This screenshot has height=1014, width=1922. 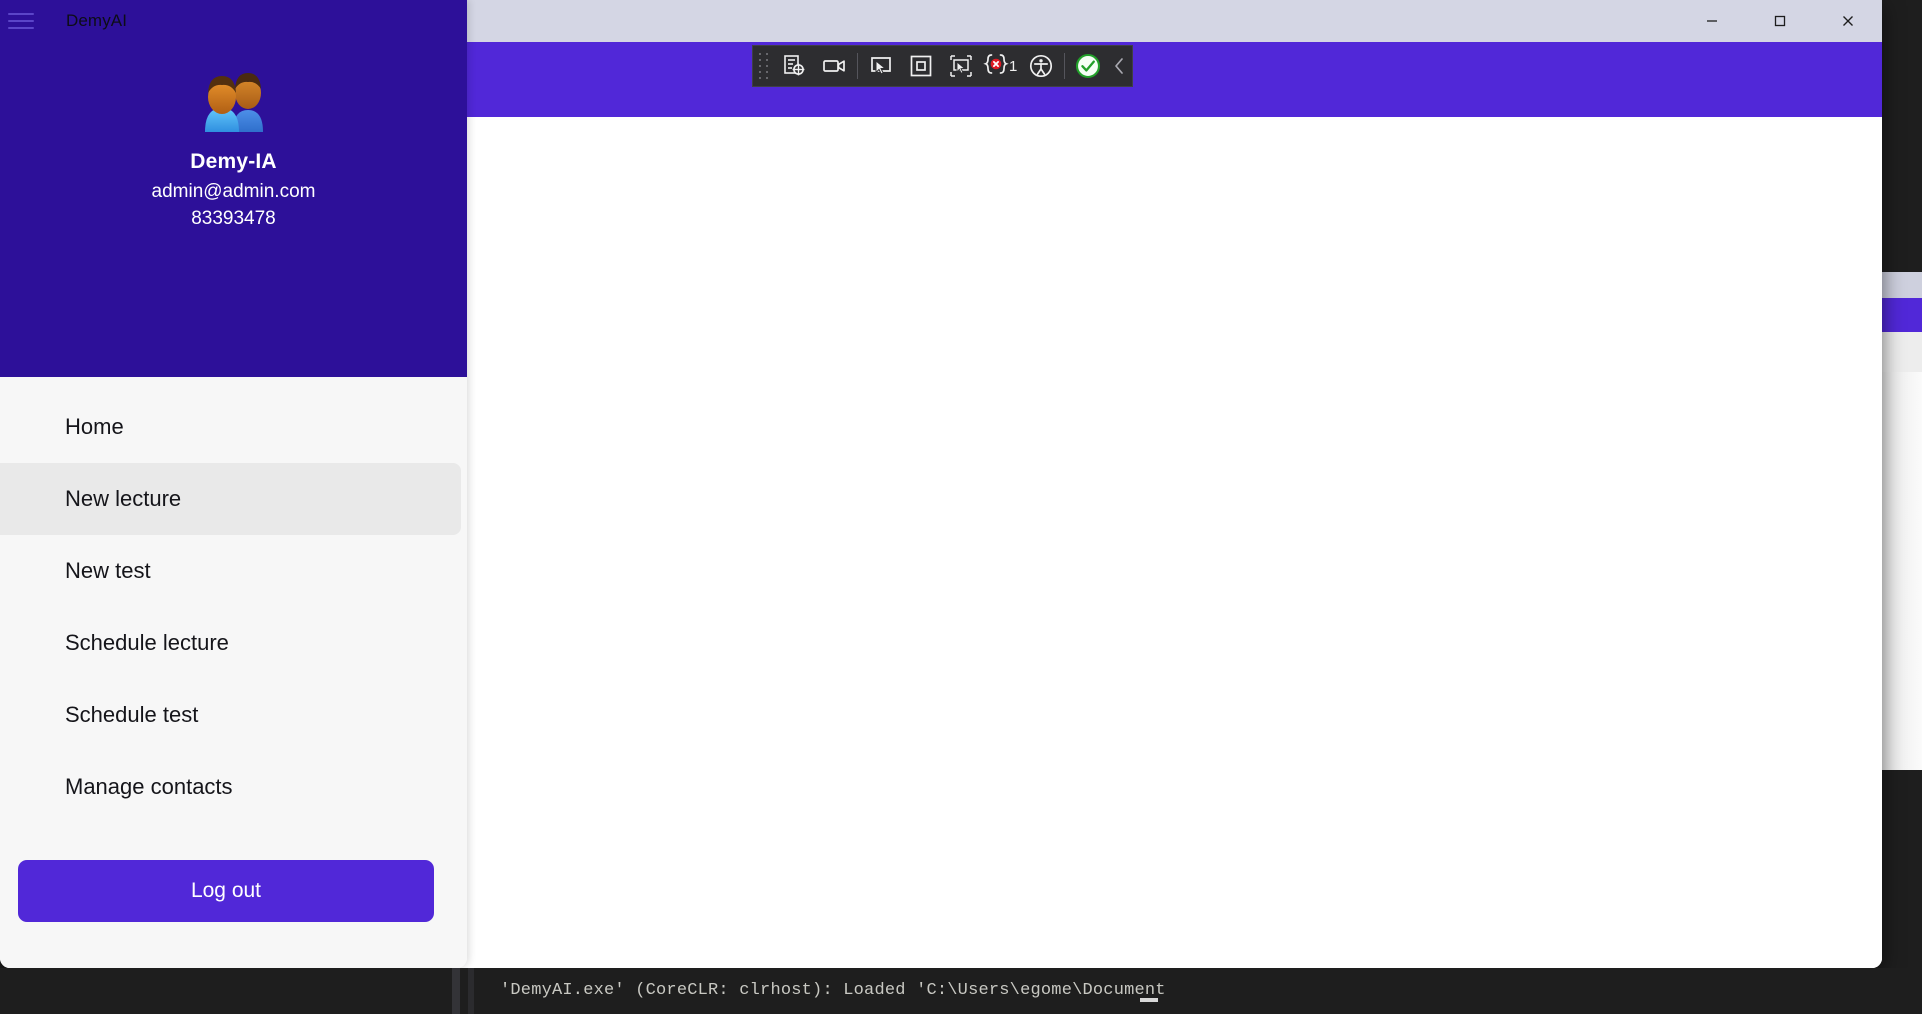 I want to click on sidebar-item-label: Schedule test, so click(x=132, y=714).